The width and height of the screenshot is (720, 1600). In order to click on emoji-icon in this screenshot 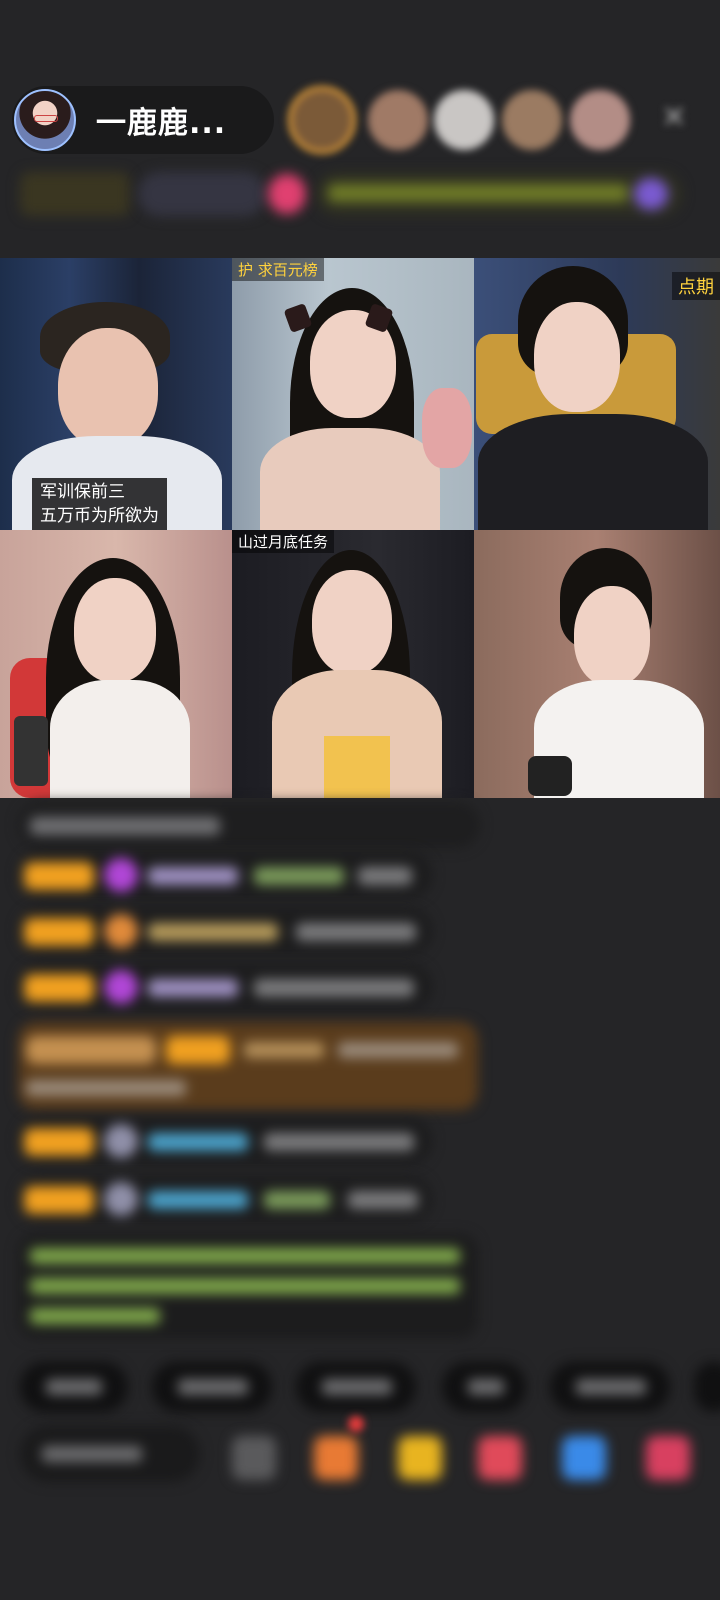, I will do `click(254, 1458)`.